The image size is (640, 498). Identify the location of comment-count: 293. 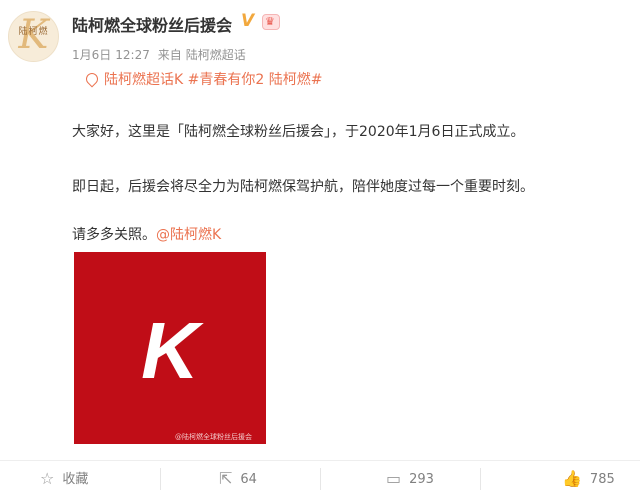
(421, 479).